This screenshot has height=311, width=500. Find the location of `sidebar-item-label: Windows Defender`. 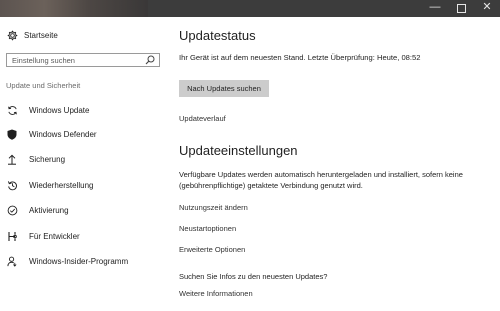

sidebar-item-label: Windows Defender is located at coordinates (63, 134).